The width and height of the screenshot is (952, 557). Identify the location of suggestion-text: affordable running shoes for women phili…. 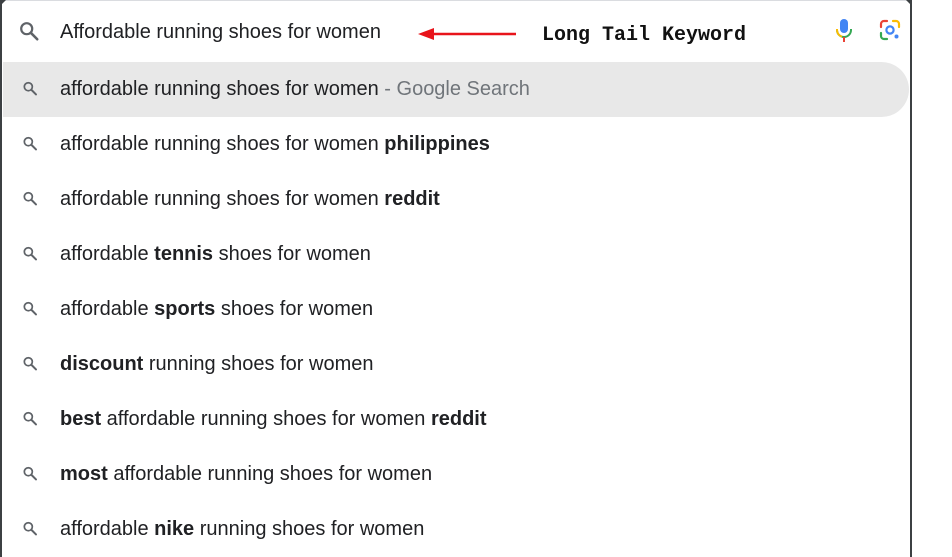
(275, 144).